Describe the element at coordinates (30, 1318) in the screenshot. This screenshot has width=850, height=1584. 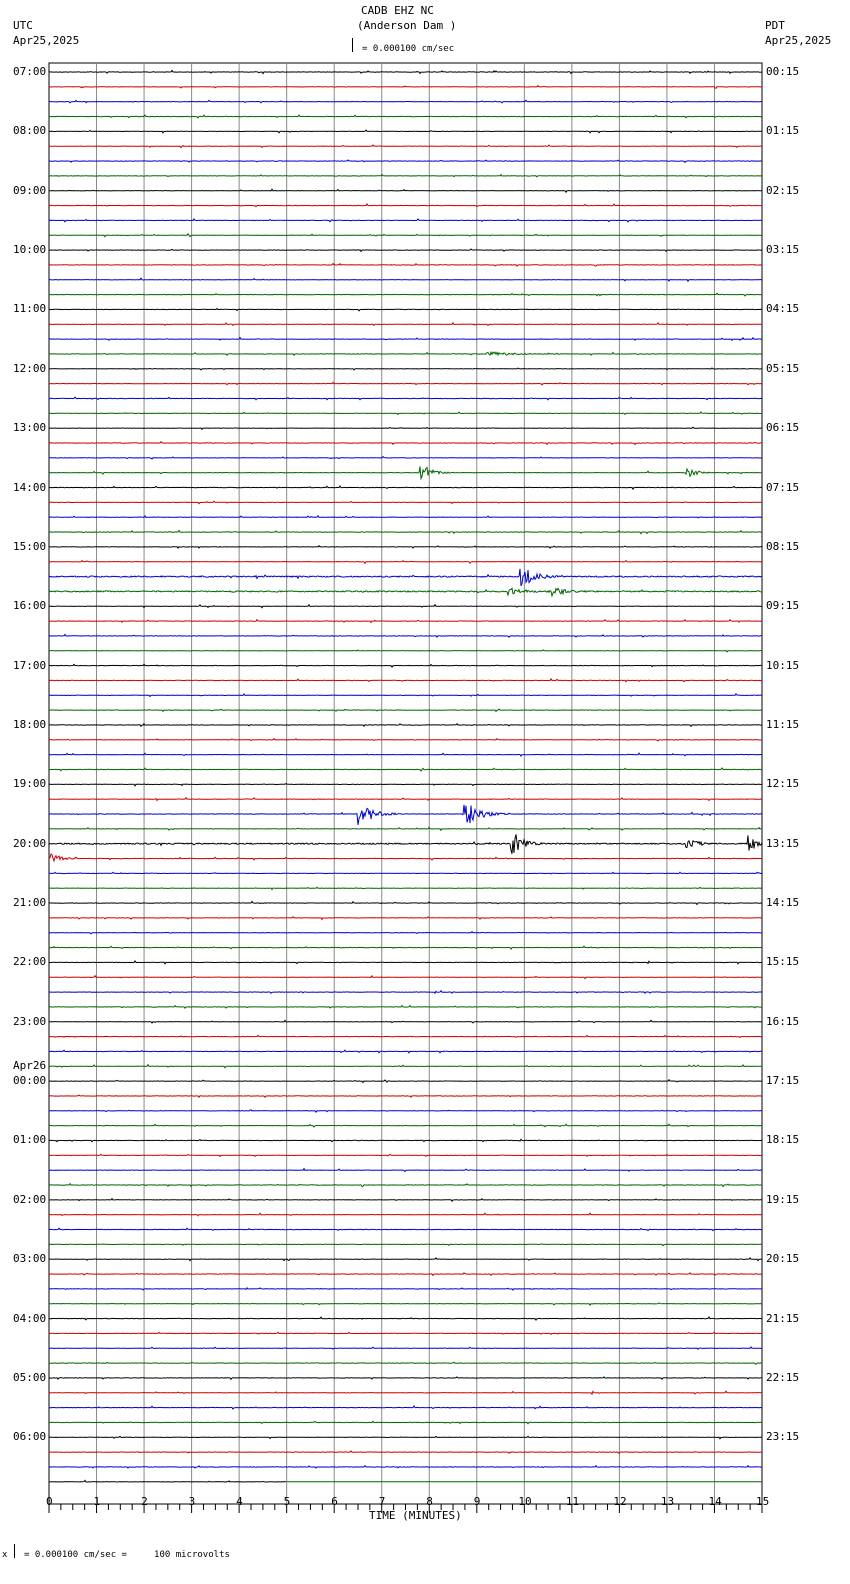
I see `utc-hour-label: 04:00` at that location.